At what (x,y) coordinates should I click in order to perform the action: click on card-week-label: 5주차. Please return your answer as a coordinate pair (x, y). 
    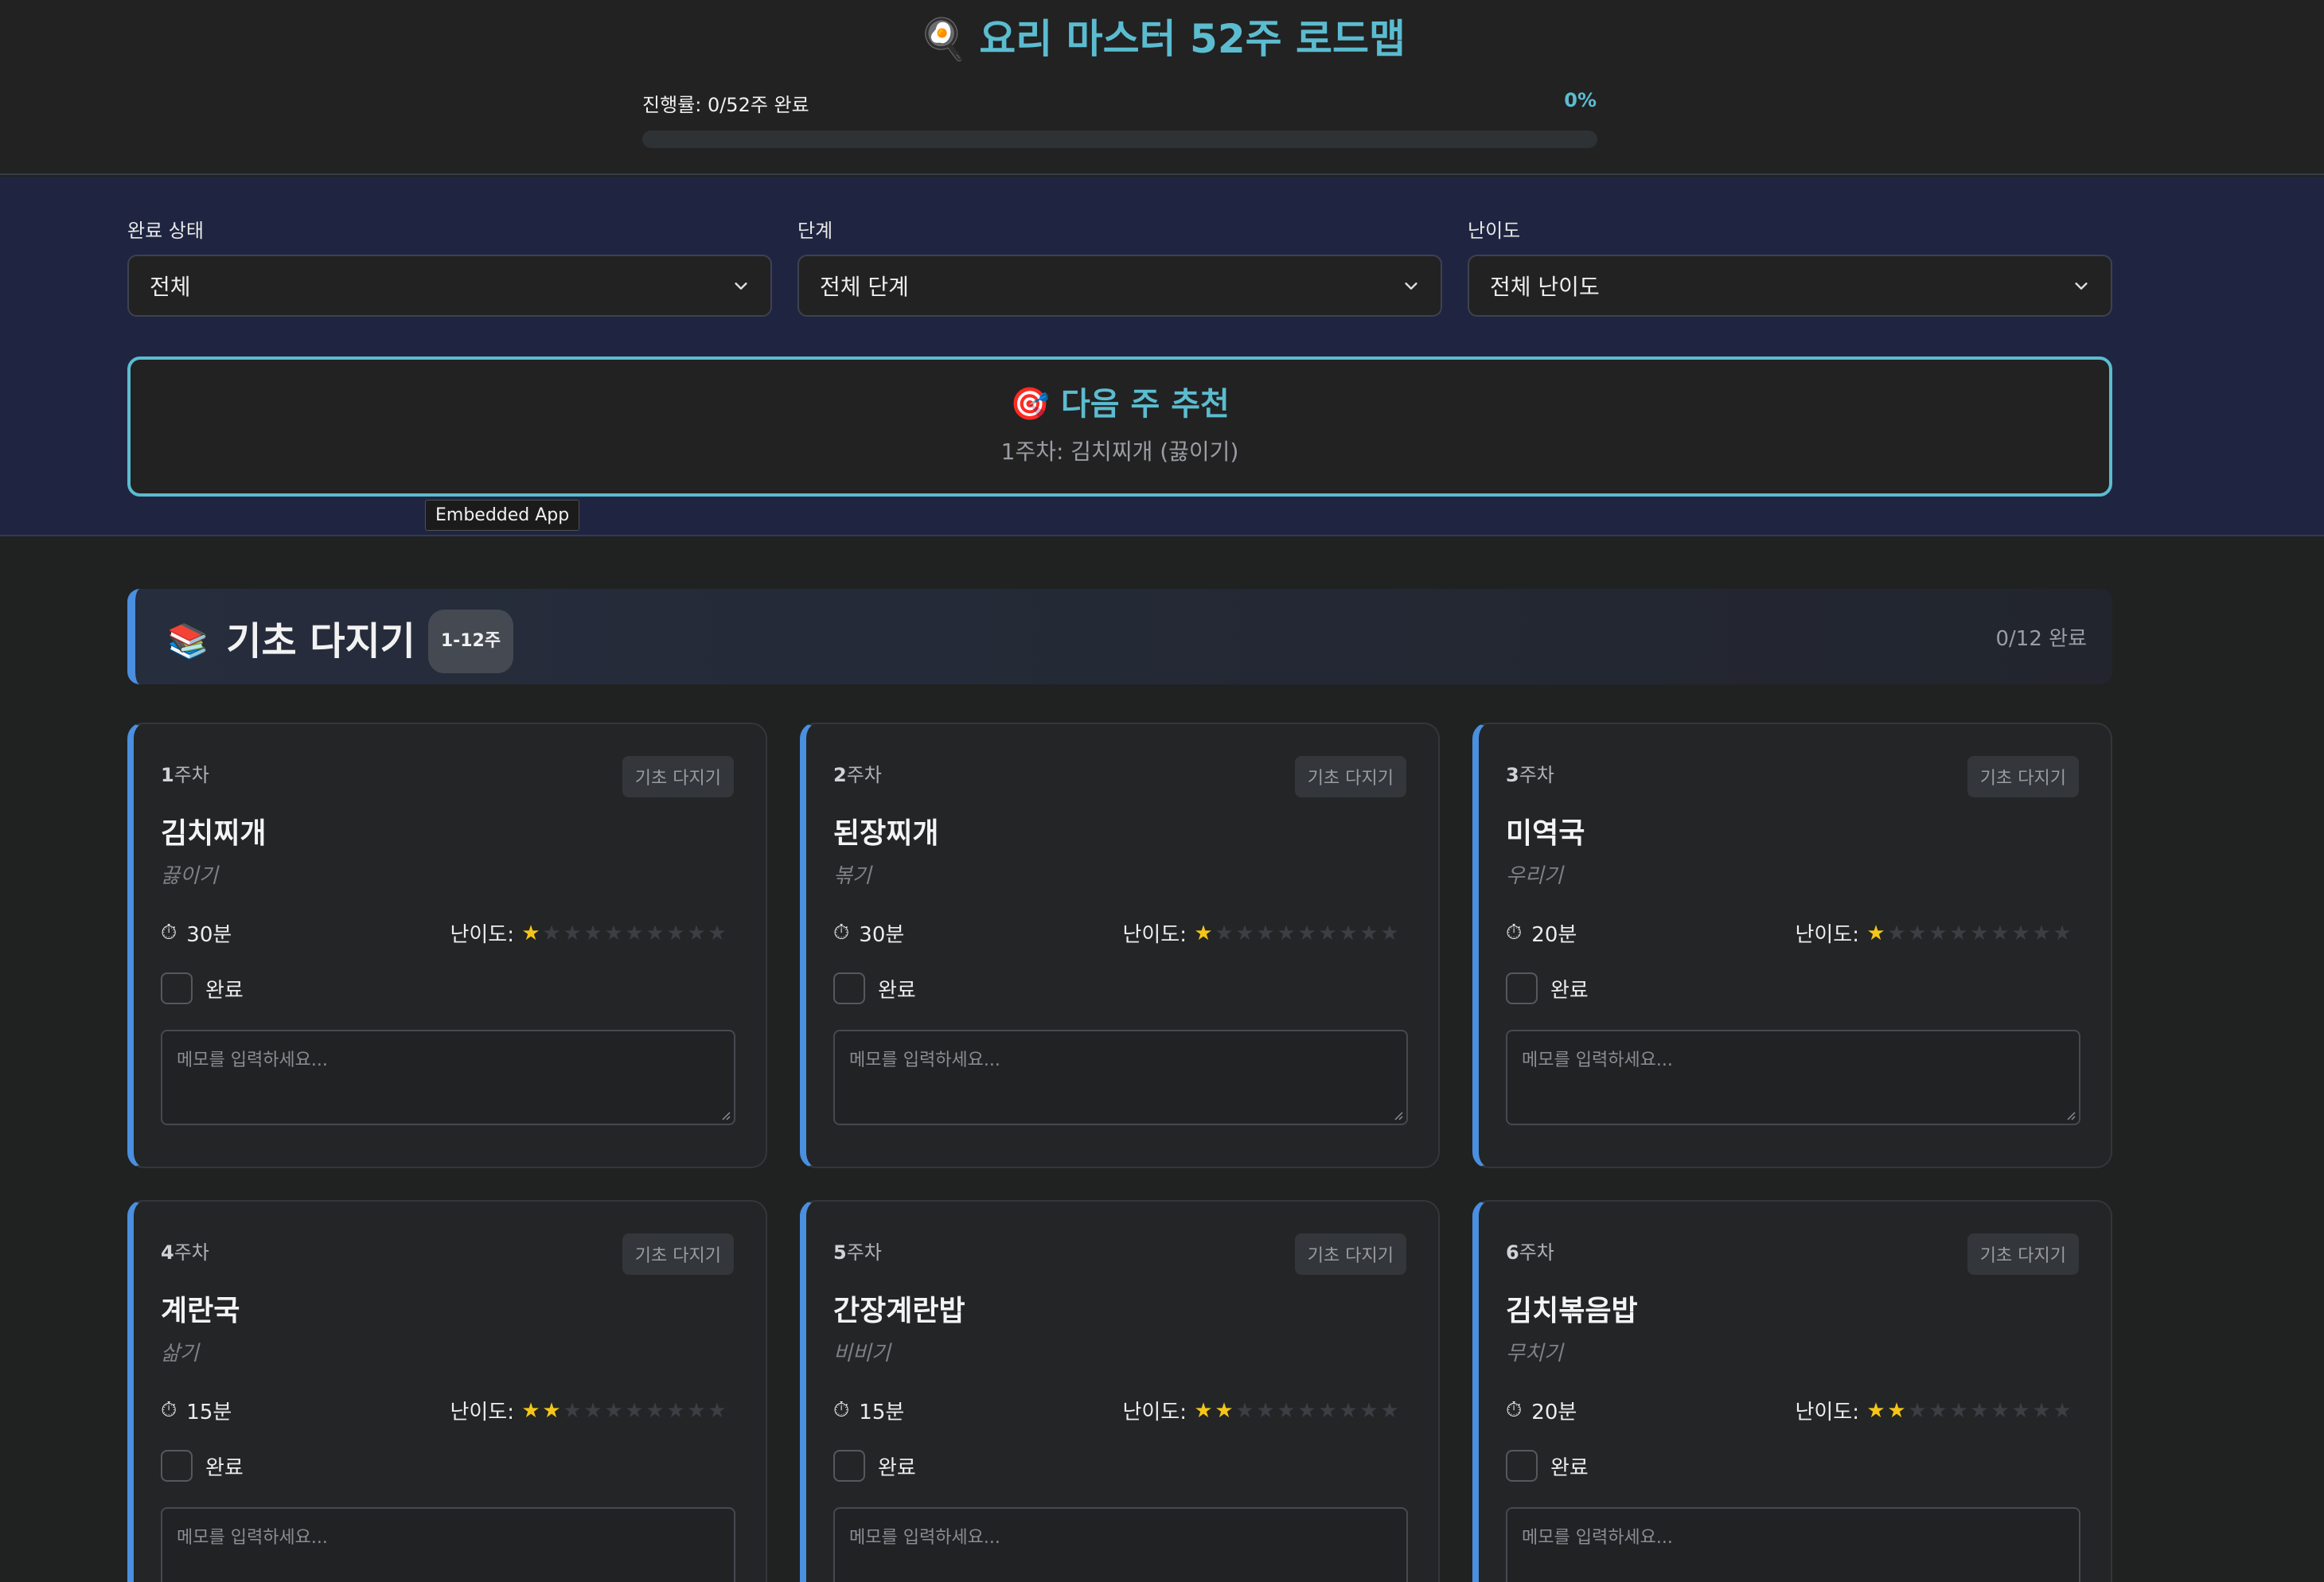
    Looking at the image, I should click on (857, 1250).